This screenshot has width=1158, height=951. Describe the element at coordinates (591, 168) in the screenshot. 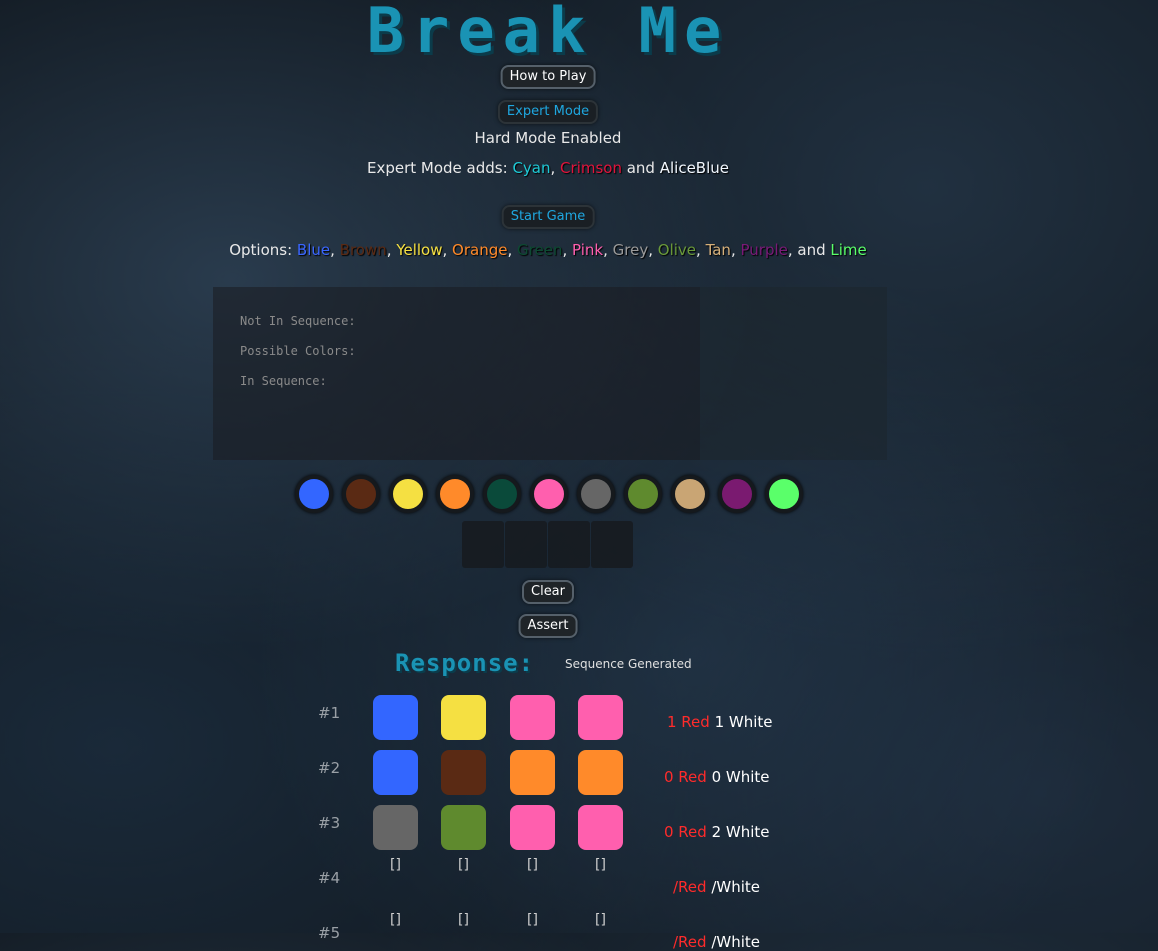

I see `expert-color-crimson: Crimson` at that location.